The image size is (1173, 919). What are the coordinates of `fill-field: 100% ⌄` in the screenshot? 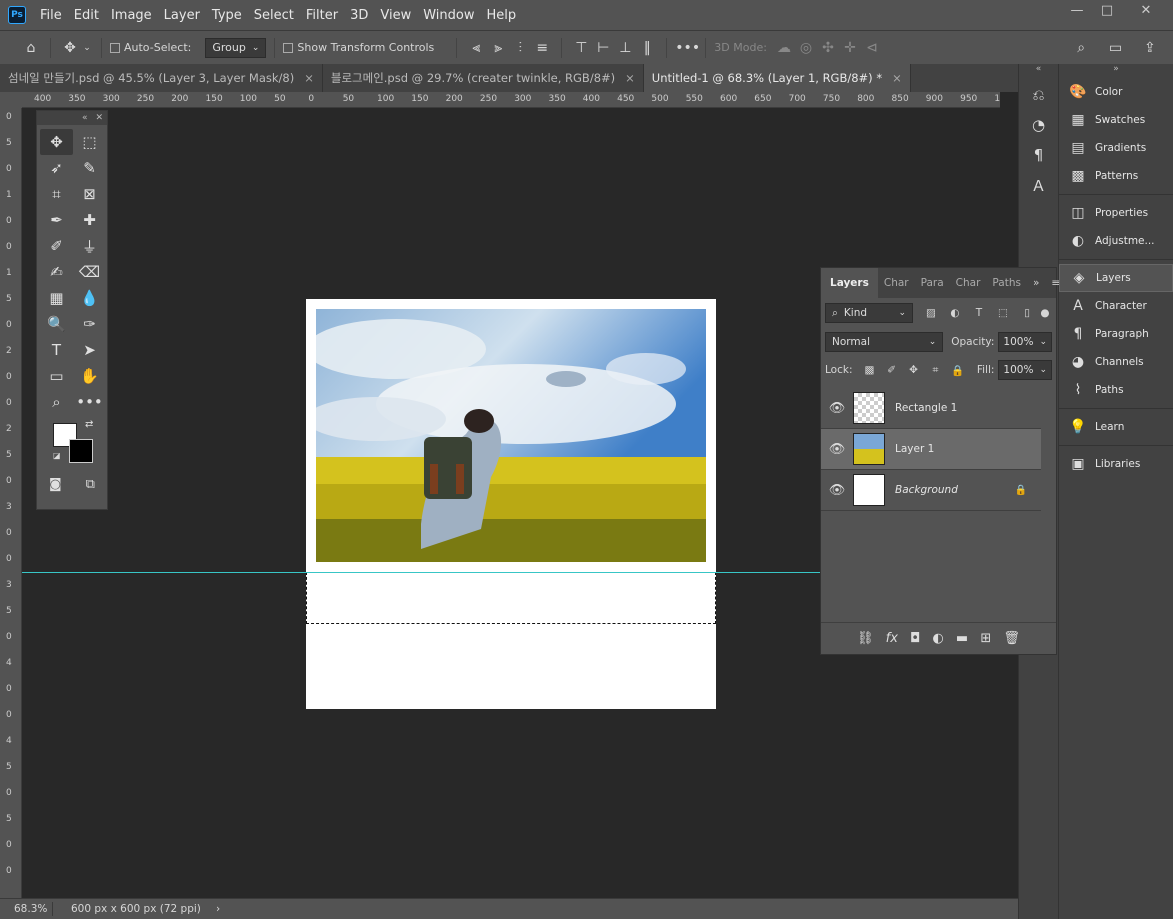 It's located at (1025, 370).